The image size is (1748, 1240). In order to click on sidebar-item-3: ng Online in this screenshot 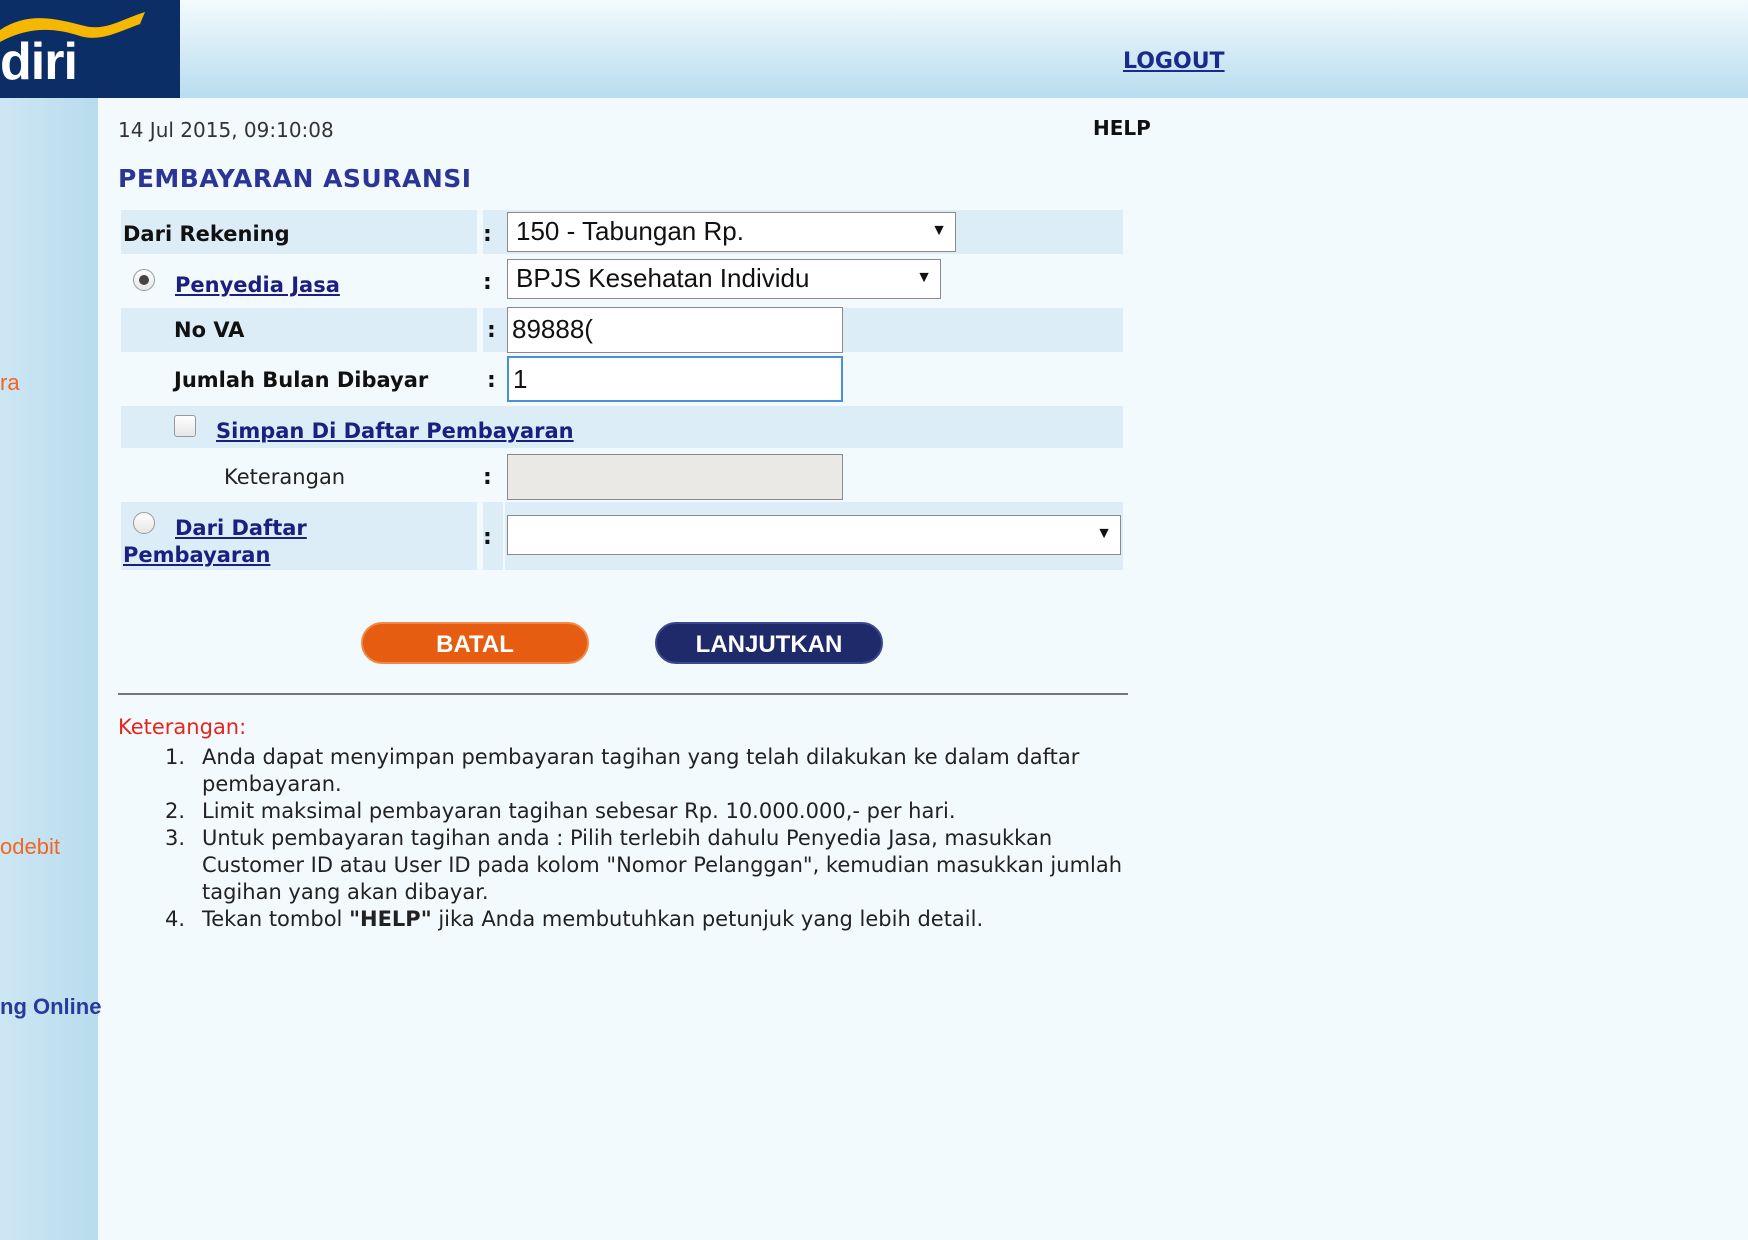, I will do `click(50, 1007)`.